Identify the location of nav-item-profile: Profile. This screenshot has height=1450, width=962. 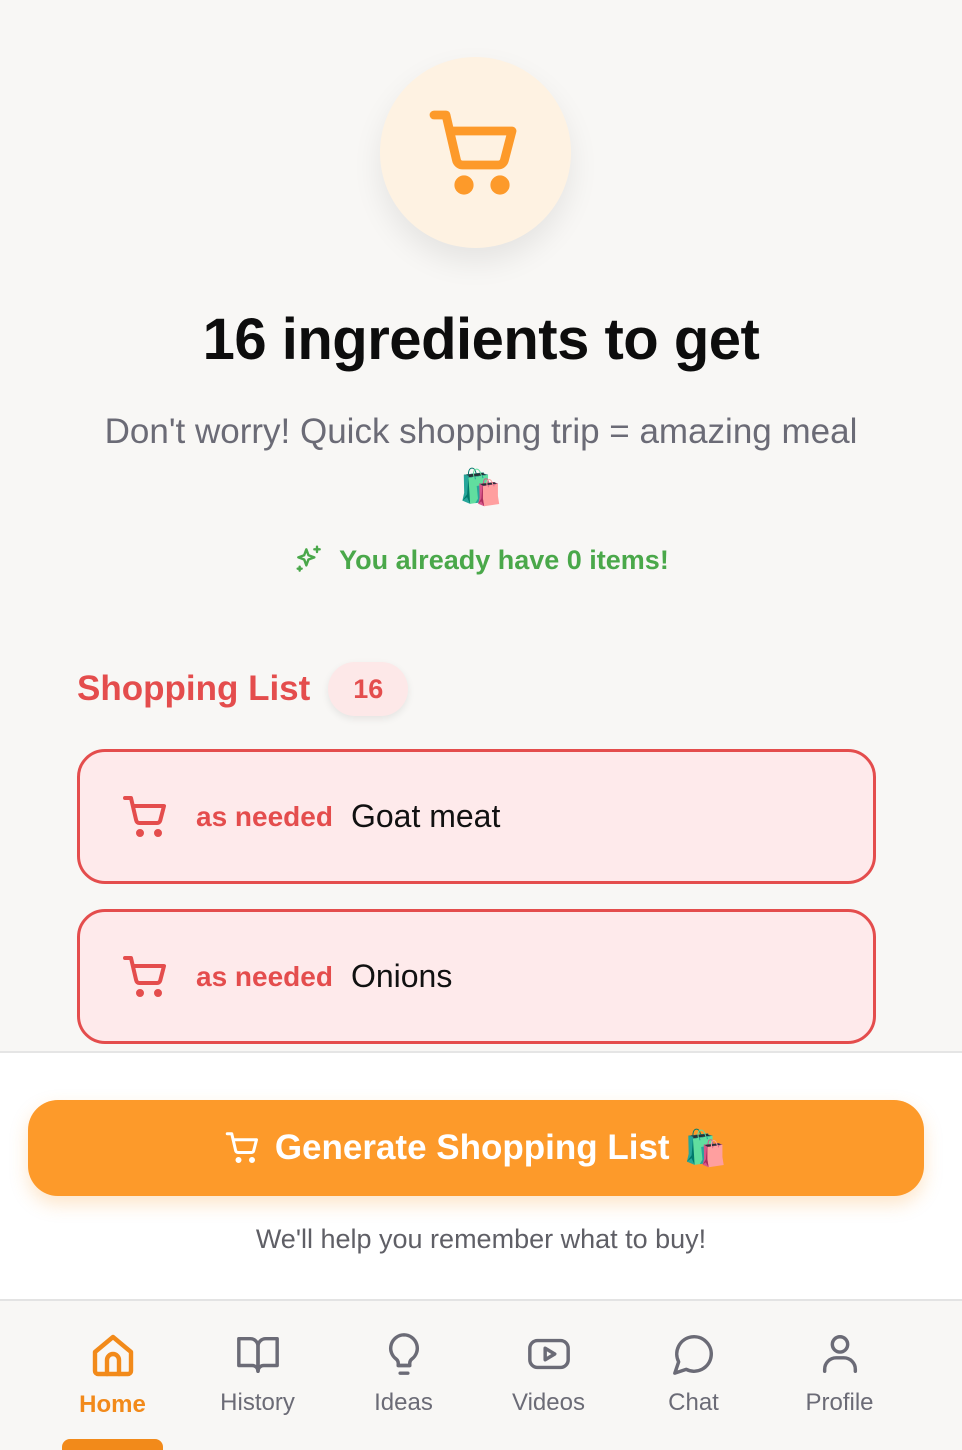
(839, 1374).